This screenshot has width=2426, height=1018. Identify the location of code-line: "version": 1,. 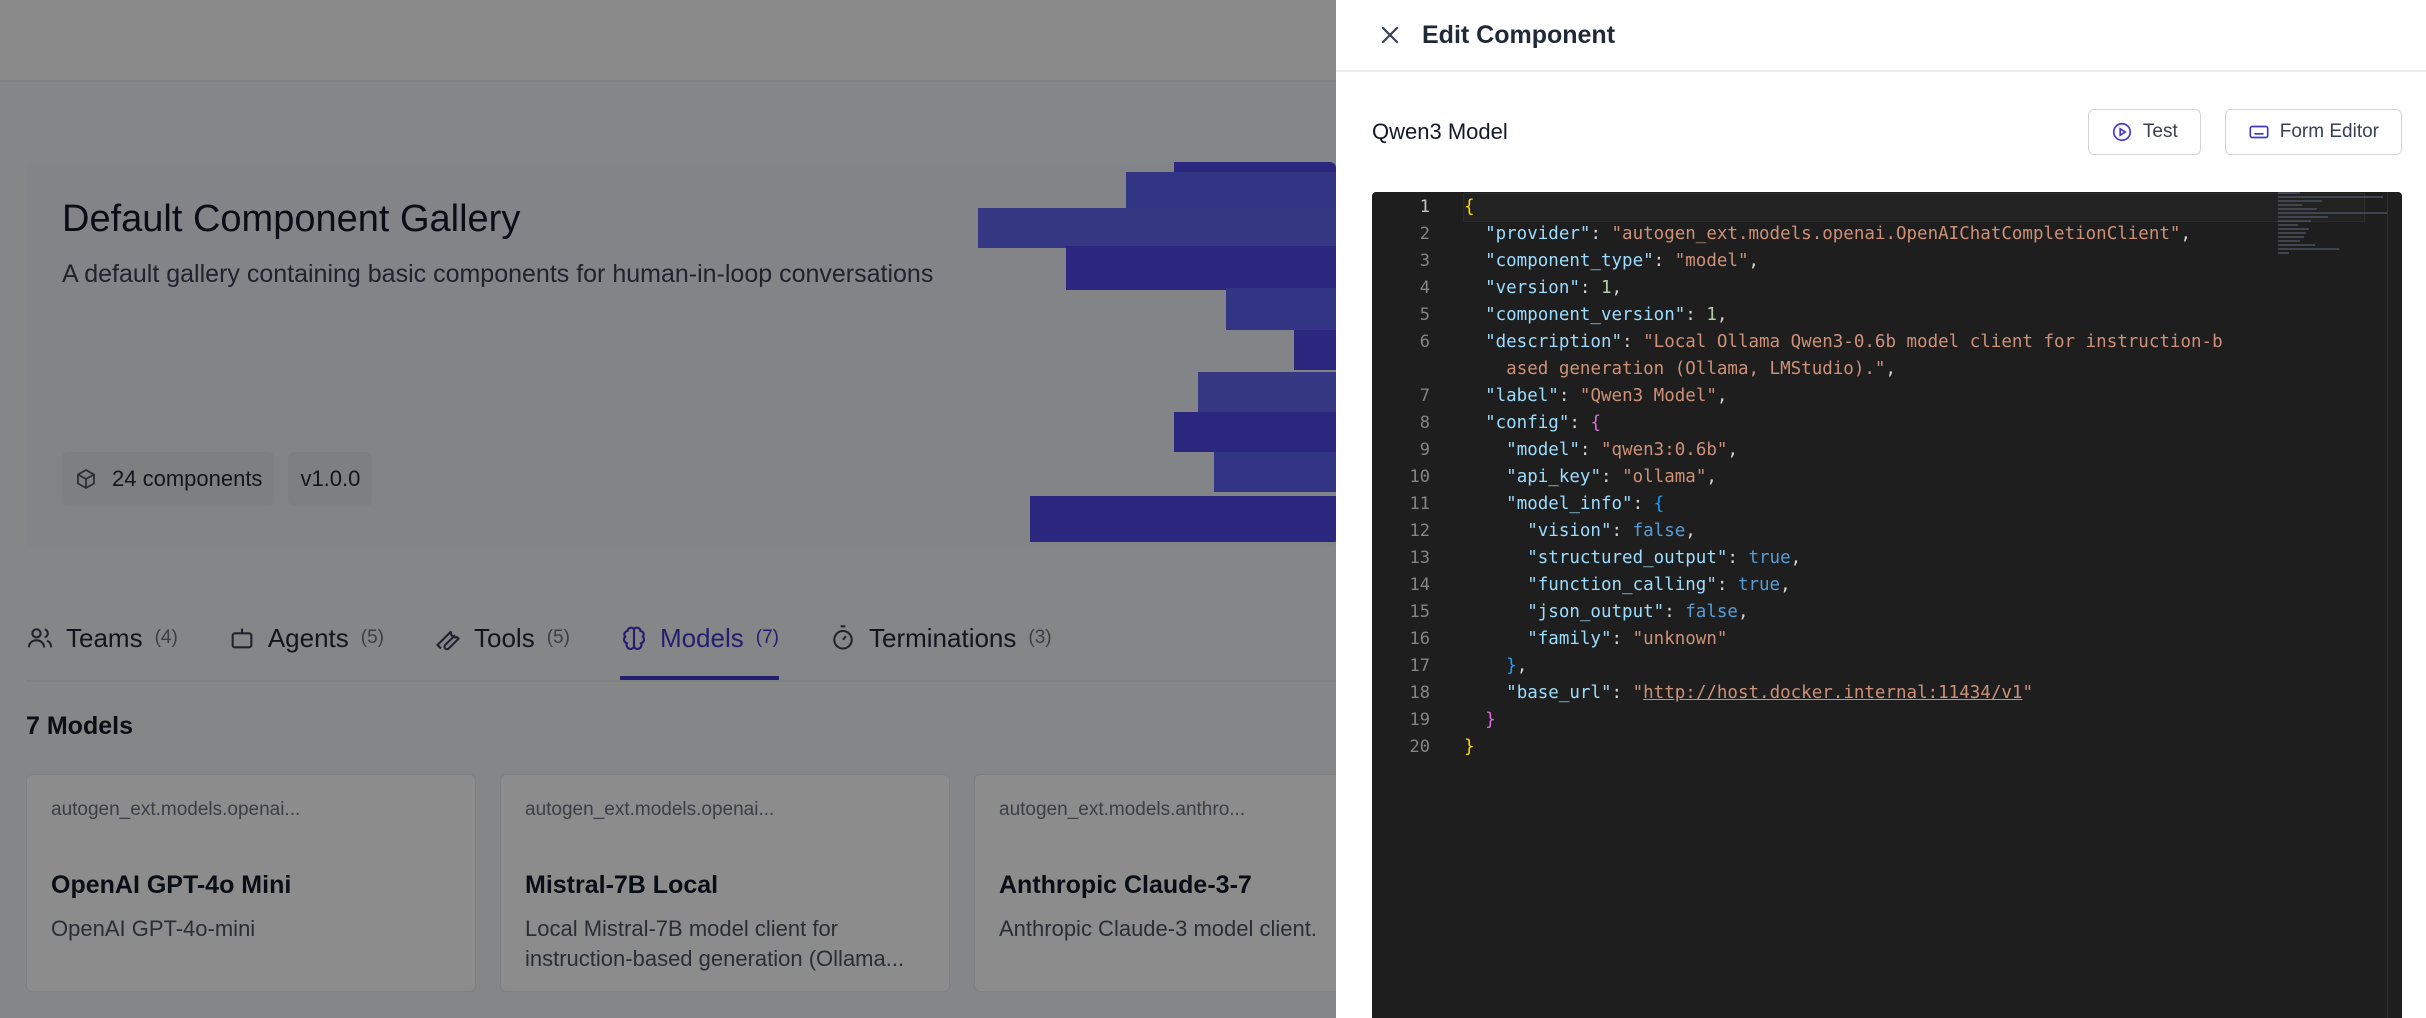
(1554, 288).